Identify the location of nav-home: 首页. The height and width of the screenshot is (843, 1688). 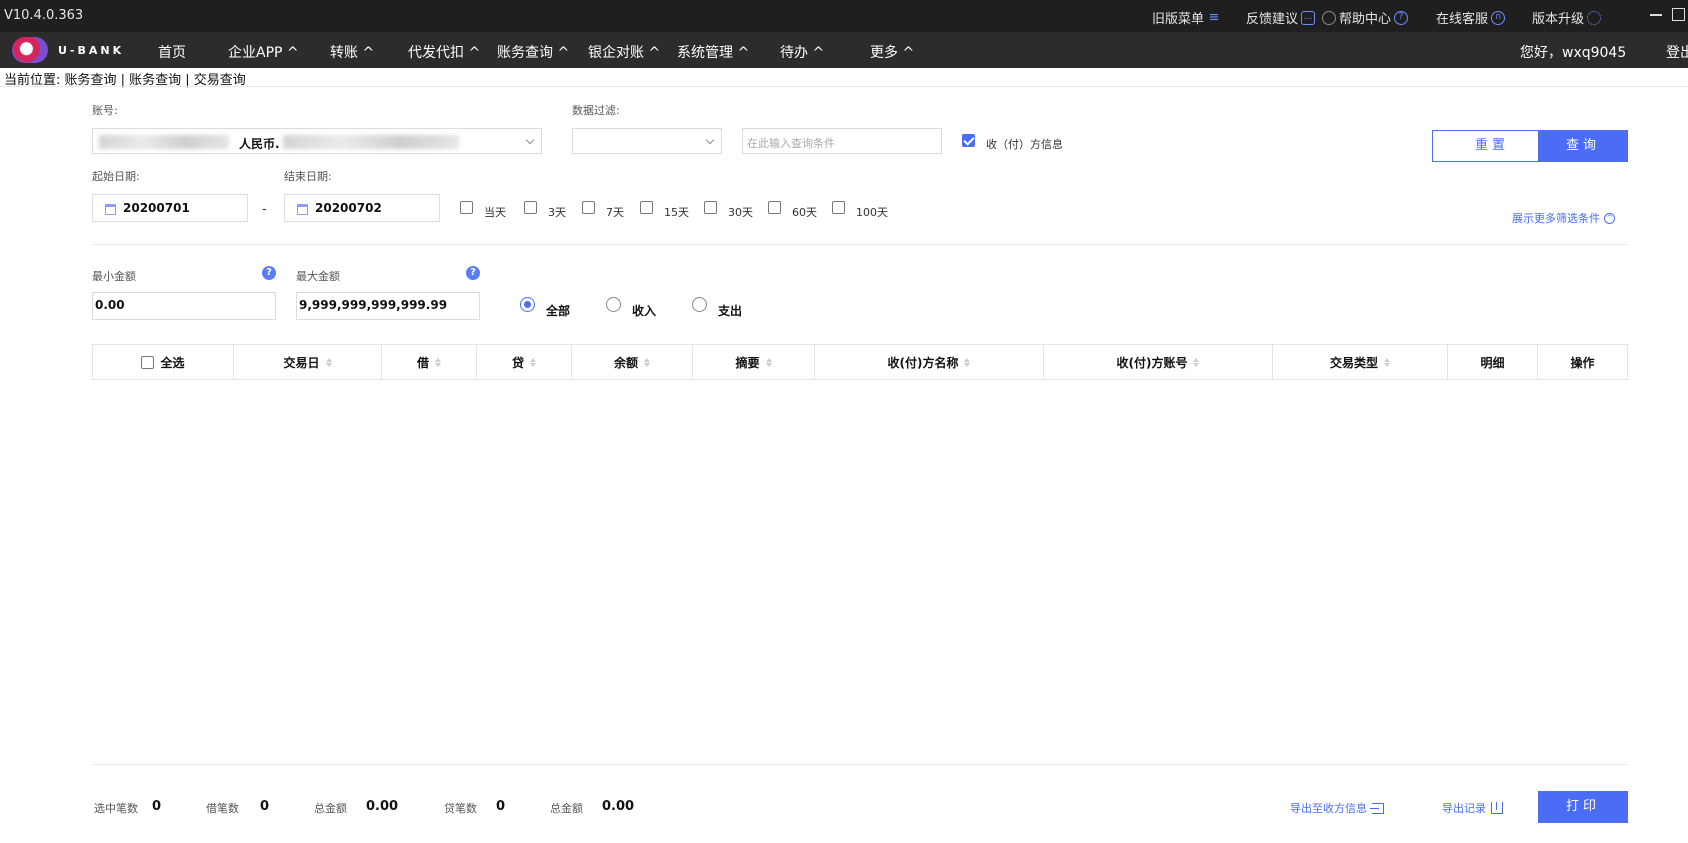
(172, 52).